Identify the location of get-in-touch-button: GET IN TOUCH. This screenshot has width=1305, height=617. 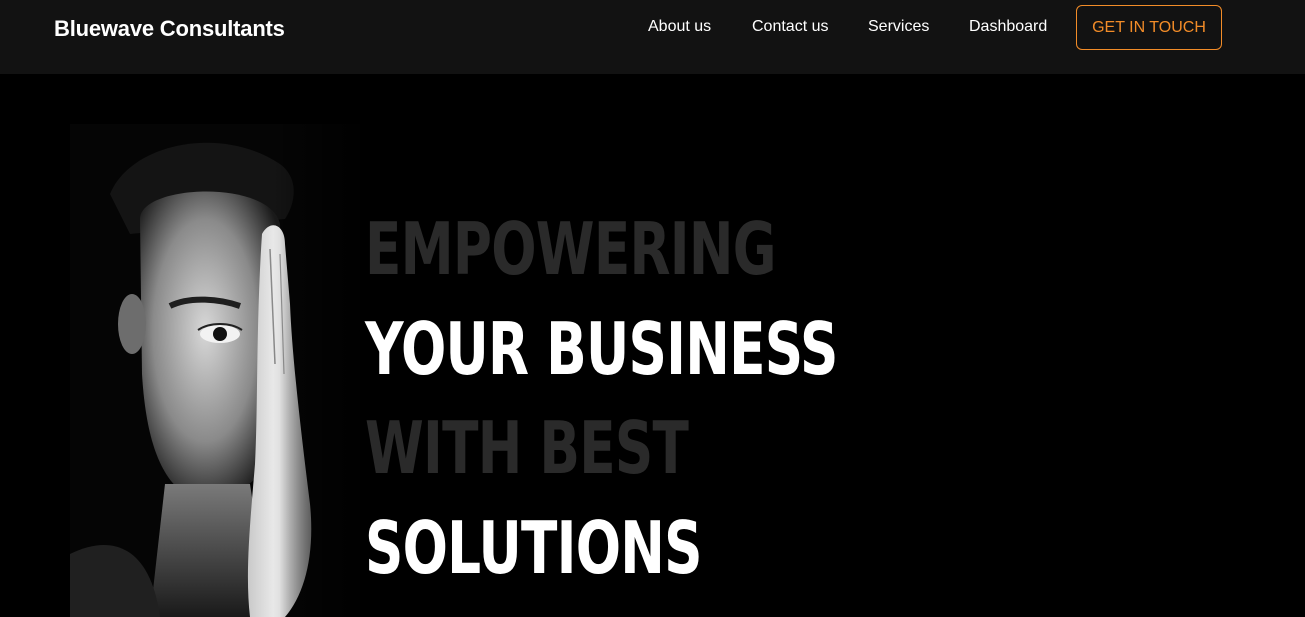
(1149, 27).